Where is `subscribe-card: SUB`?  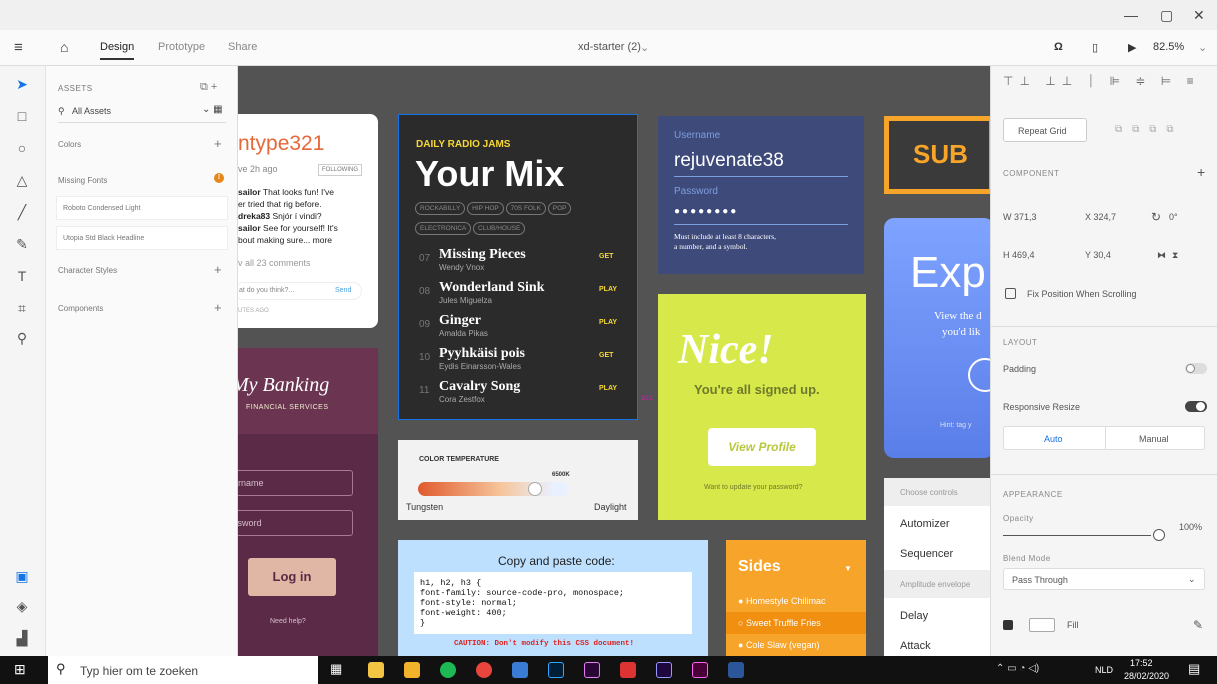
subscribe-card: SUB is located at coordinates (937, 155).